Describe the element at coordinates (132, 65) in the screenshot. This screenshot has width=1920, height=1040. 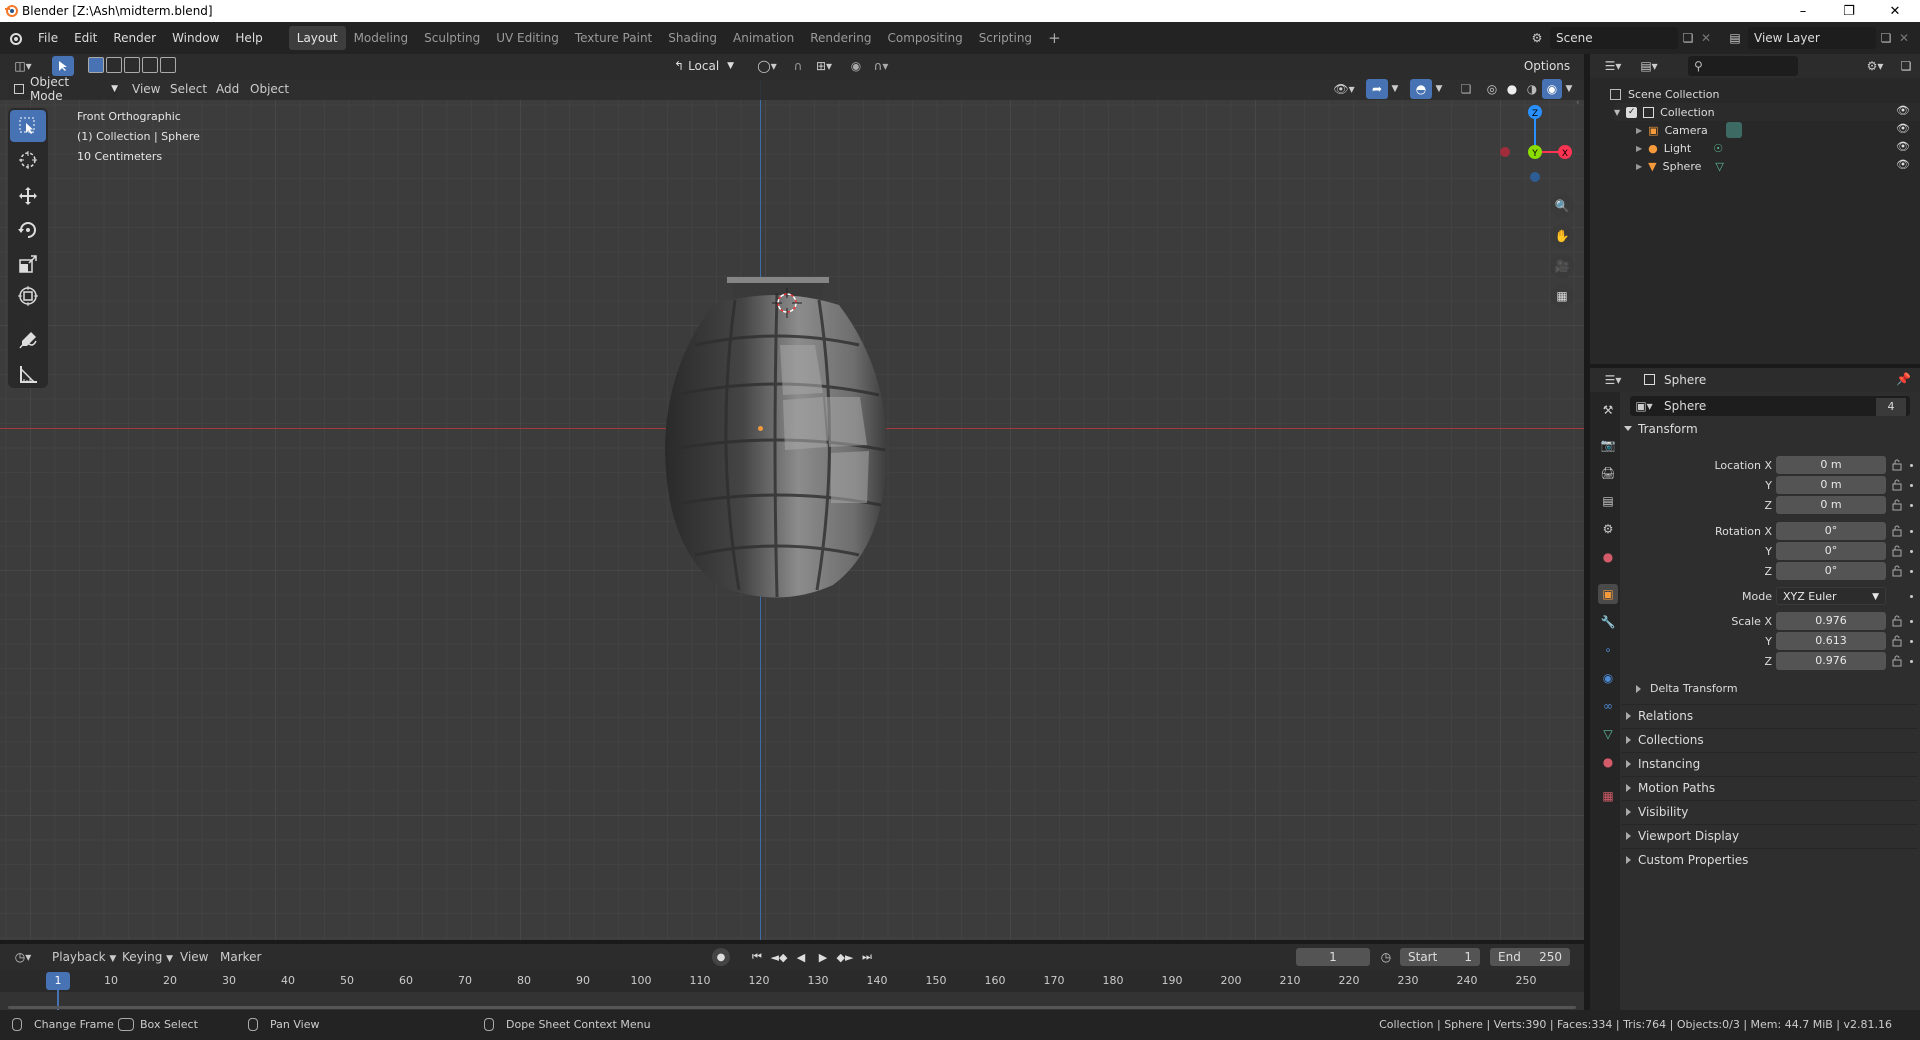
I see `select-subtract-icon` at that location.